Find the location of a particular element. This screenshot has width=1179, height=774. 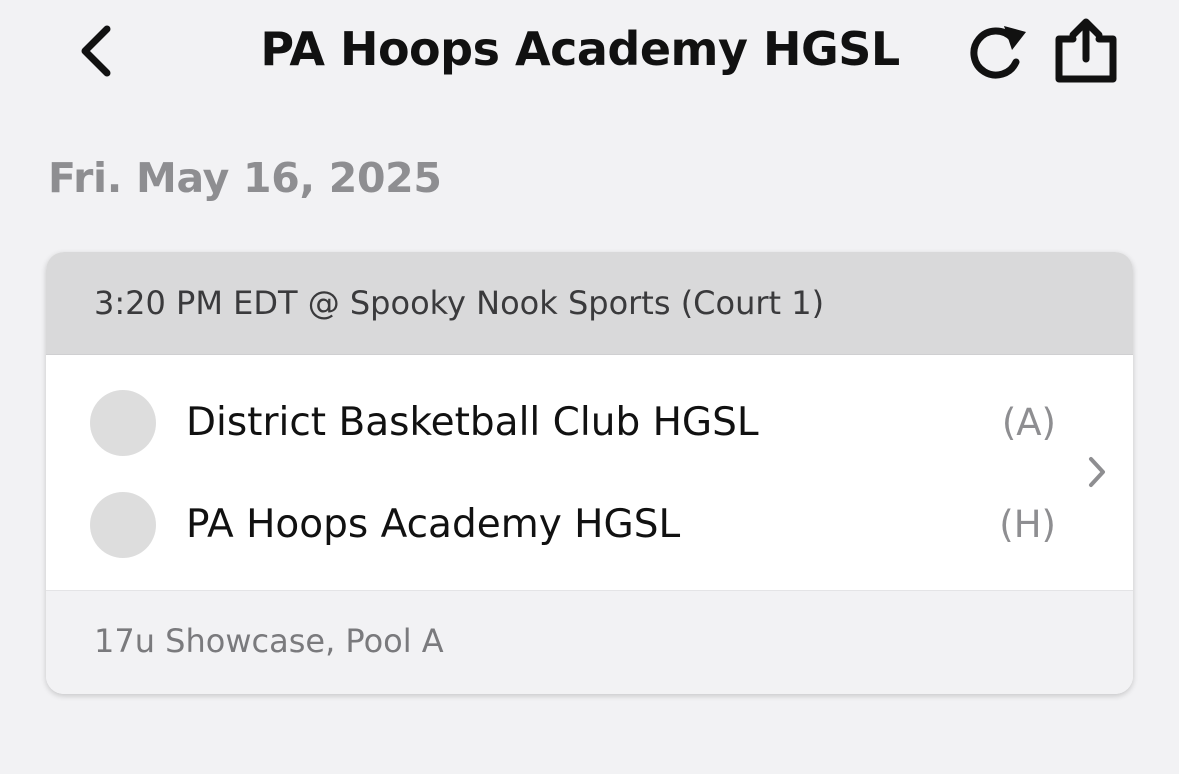

team-side-indicator: (A) is located at coordinates (1028, 422).